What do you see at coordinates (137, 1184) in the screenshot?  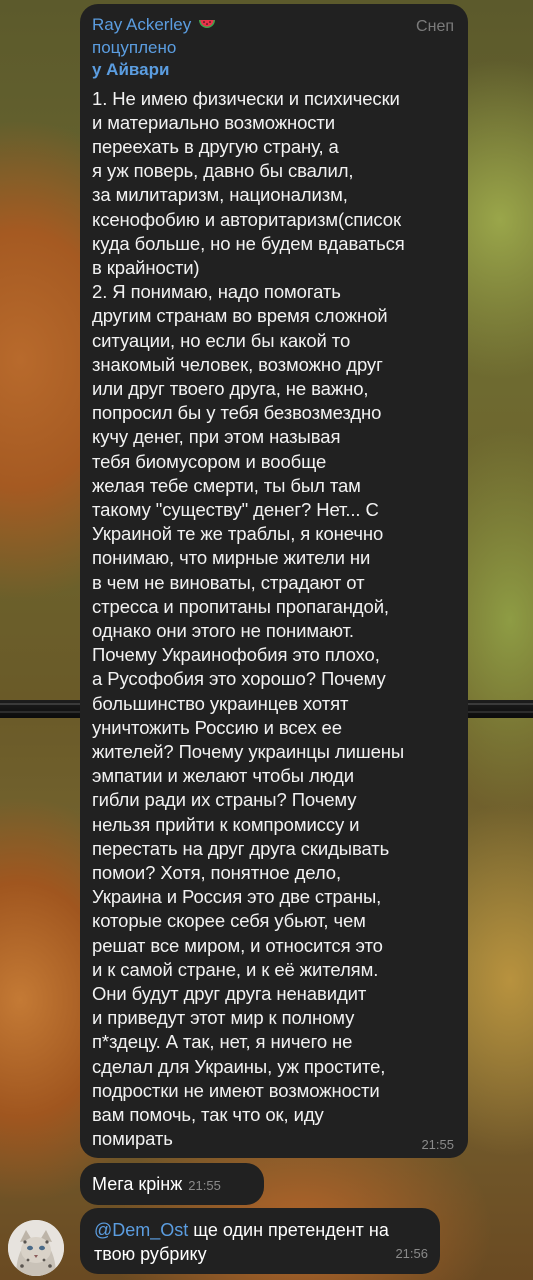 I see `message-text: Мега крінж` at bounding box center [137, 1184].